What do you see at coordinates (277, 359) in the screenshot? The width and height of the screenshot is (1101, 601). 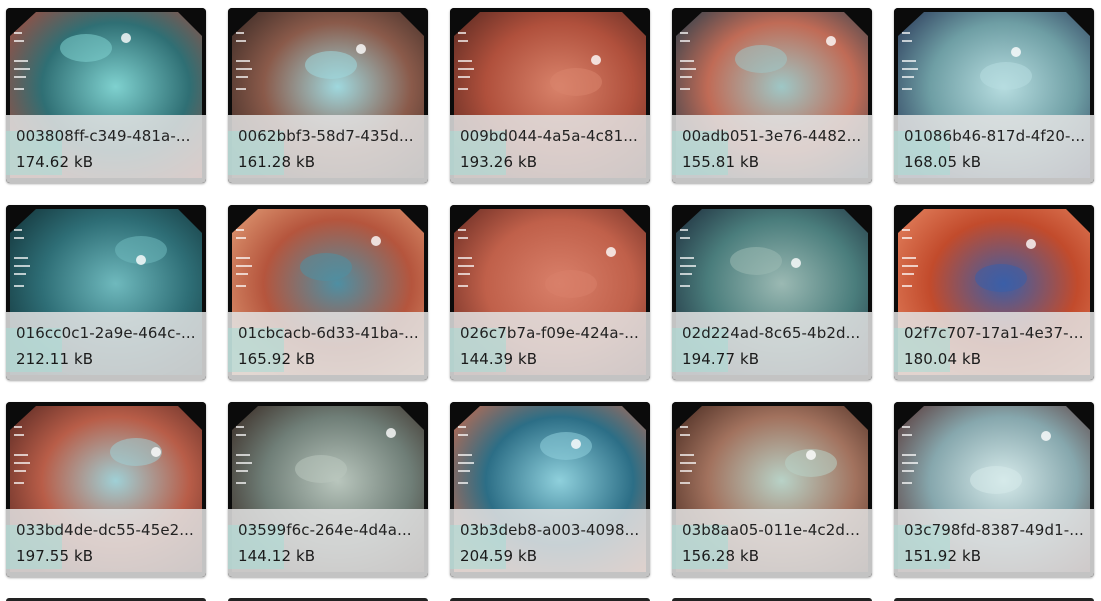 I see `file-size: 165.92 kB` at bounding box center [277, 359].